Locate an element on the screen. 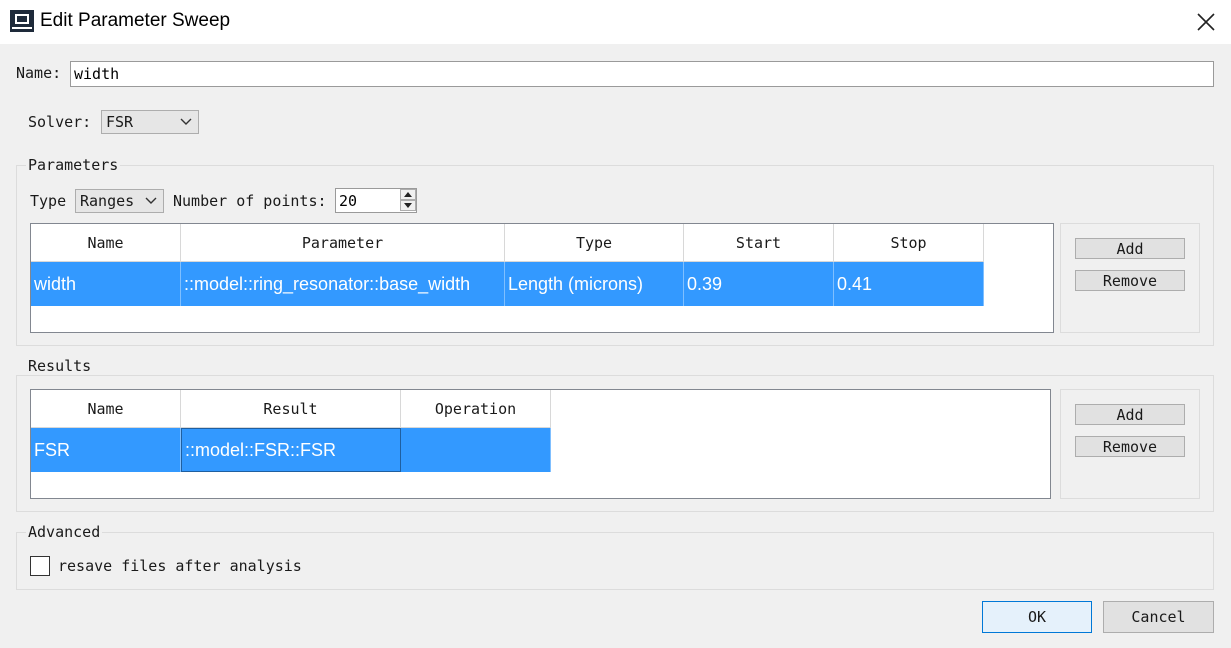 The height and width of the screenshot is (648, 1231). spin-down-button is located at coordinates (408, 205).